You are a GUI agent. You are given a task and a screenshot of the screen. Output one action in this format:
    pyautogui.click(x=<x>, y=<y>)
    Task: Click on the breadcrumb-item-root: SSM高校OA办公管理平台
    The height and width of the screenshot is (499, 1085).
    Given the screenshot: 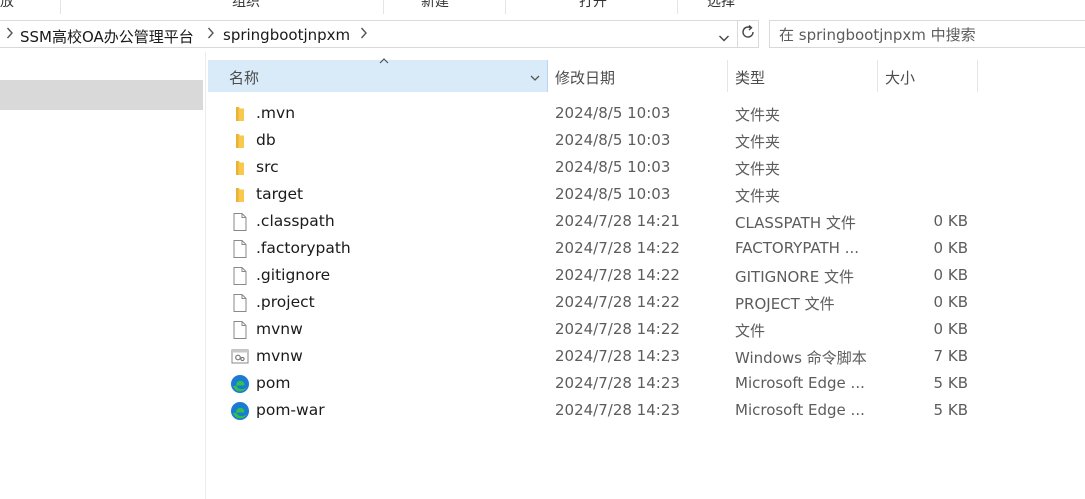 What is the action you would take?
    pyautogui.click(x=107, y=36)
    